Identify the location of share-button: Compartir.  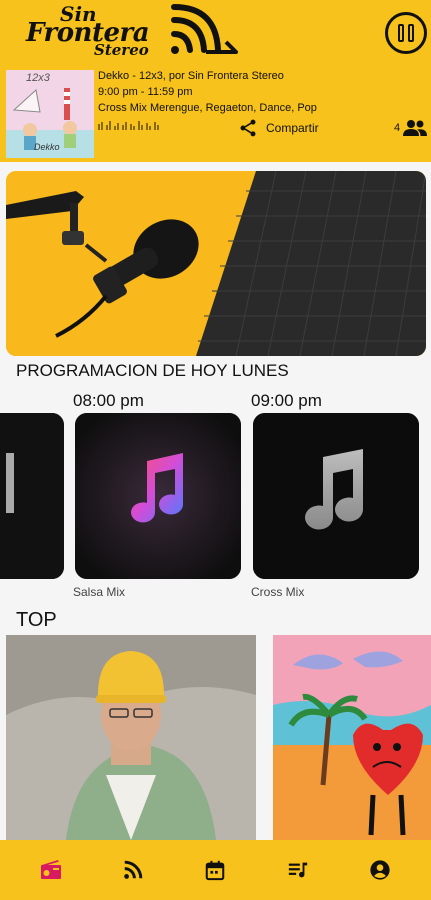
(278, 128).